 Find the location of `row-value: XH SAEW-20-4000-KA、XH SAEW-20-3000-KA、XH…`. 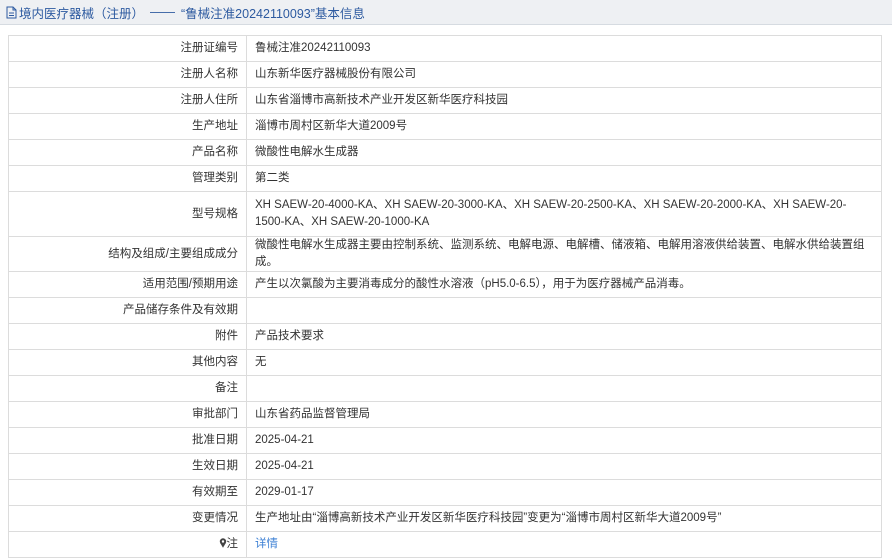

row-value: XH SAEW-20-4000-KA、XH SAEW-20-3000-KA、XH… is located at coordinates (564, 214).